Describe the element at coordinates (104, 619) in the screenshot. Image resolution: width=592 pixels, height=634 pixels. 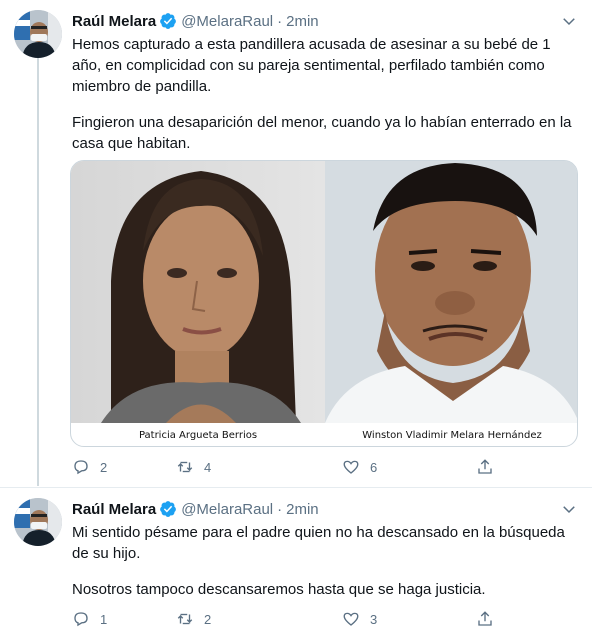
I see `reply-count: 1` at that location.